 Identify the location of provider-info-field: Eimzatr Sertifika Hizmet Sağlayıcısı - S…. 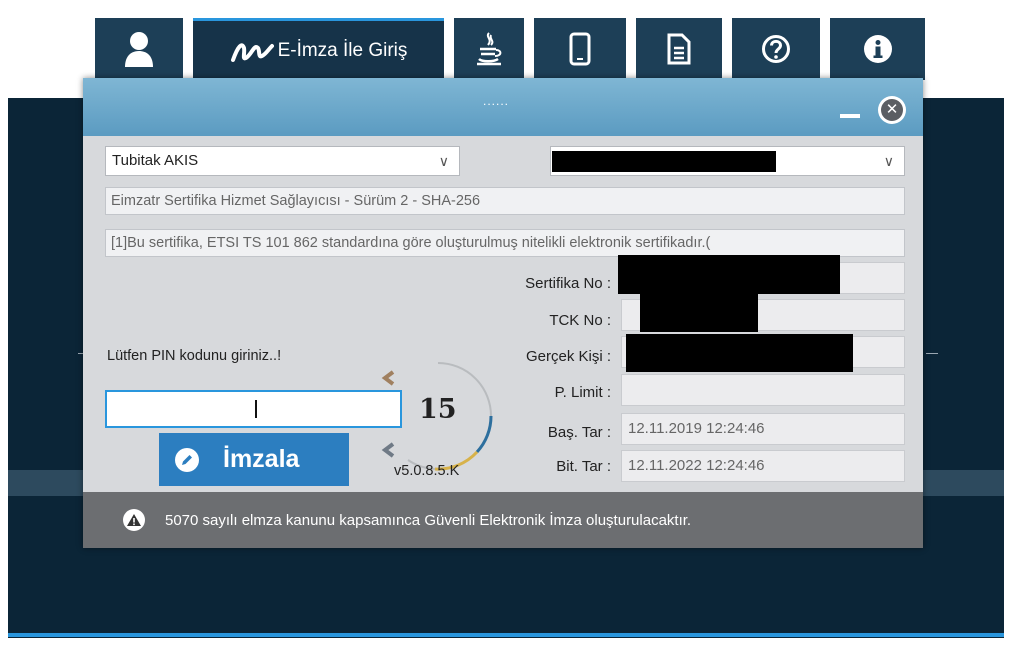
(505, 201).